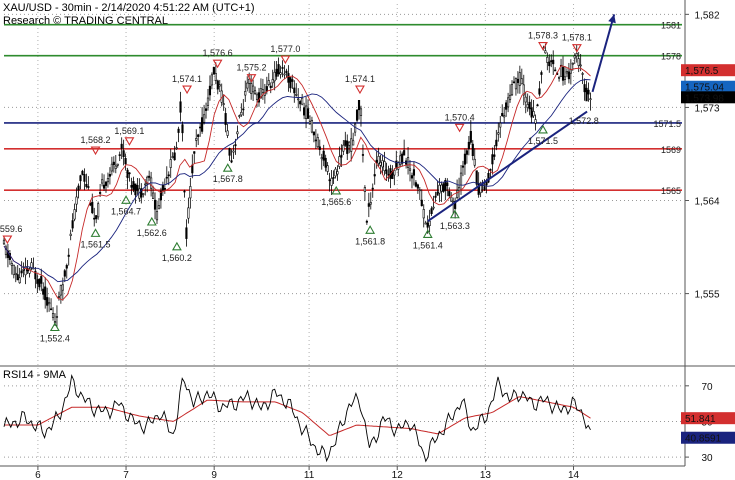 The height and width of the screenshot is (480, 735). I want to click on x-tick-label: 14, so click(574, 475).